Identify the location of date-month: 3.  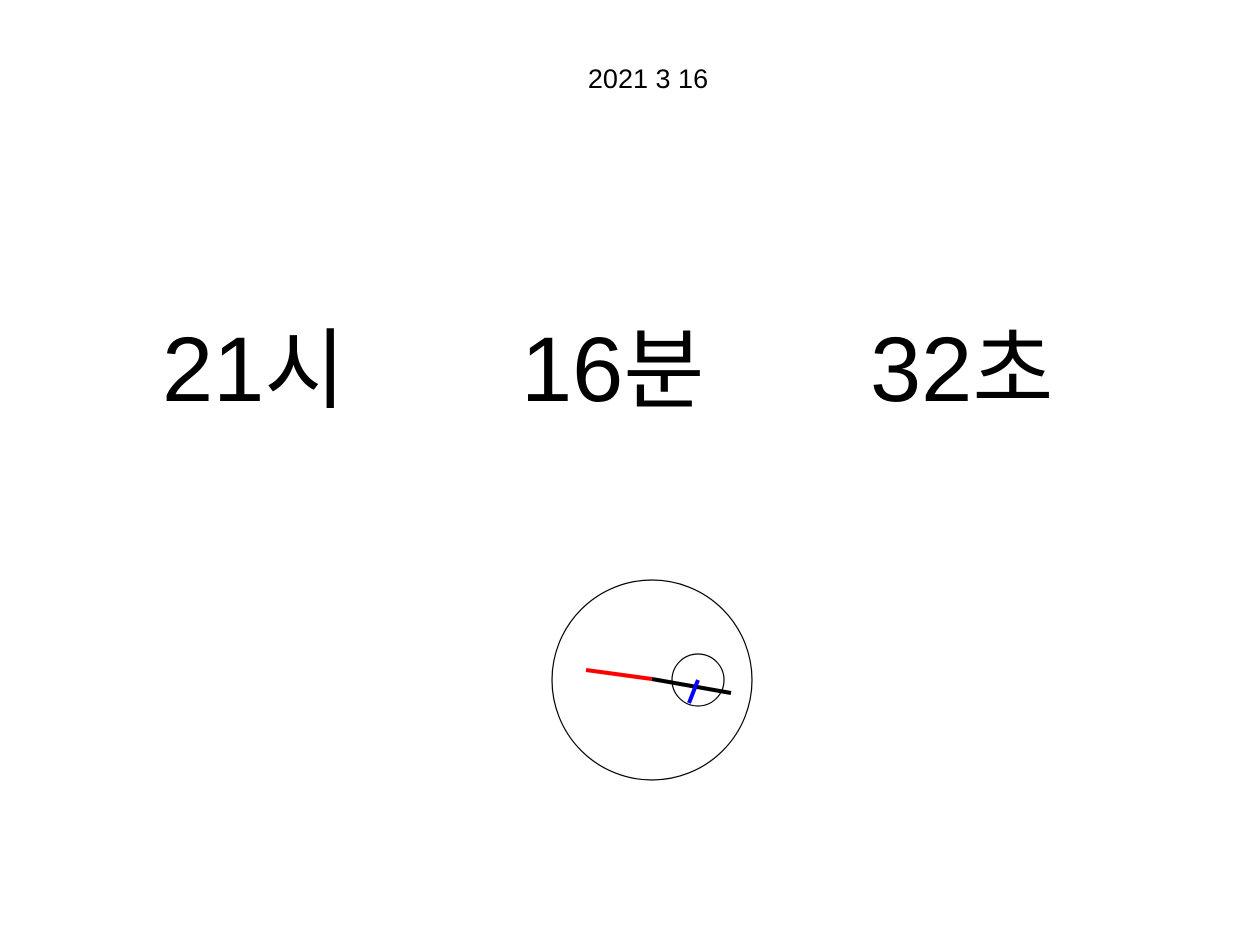
(663, 79).